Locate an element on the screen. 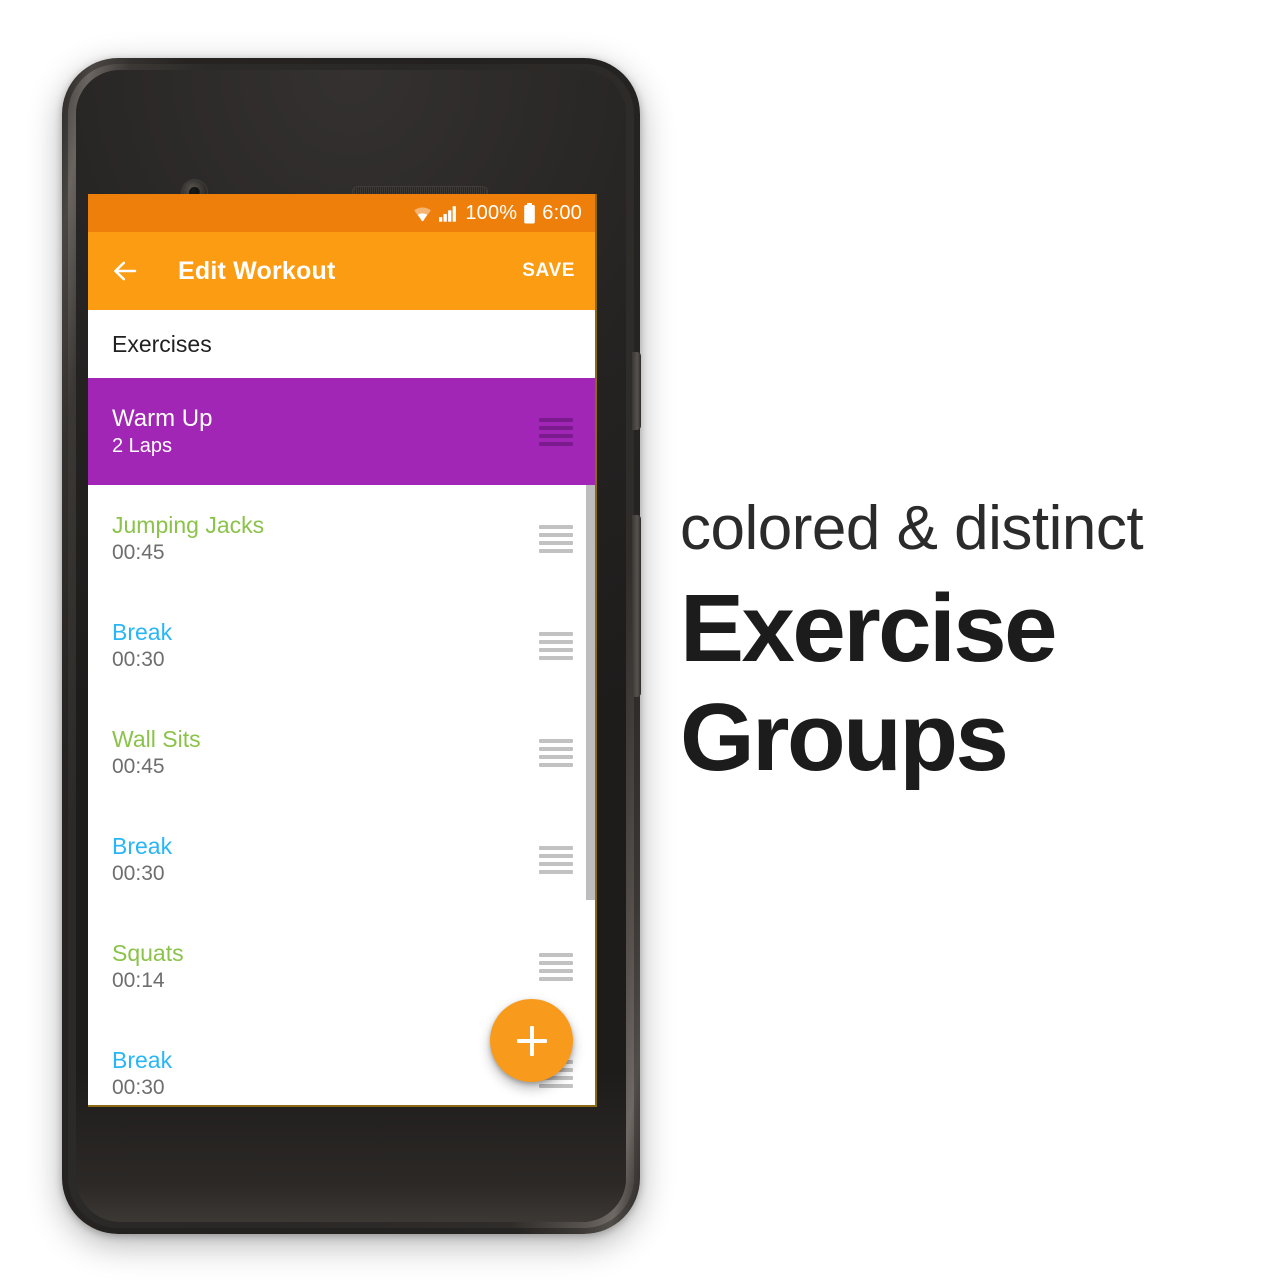  page-title: Edit Workout is located at coordinates (257, 270).